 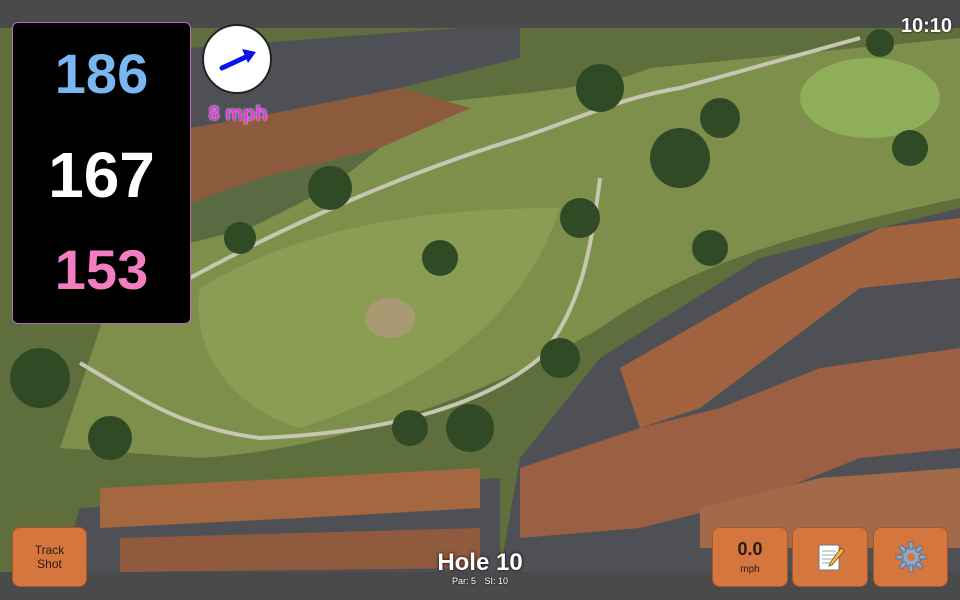 I want to click on hole-stroke-index: SI: 10, so click(x=496, y=581).